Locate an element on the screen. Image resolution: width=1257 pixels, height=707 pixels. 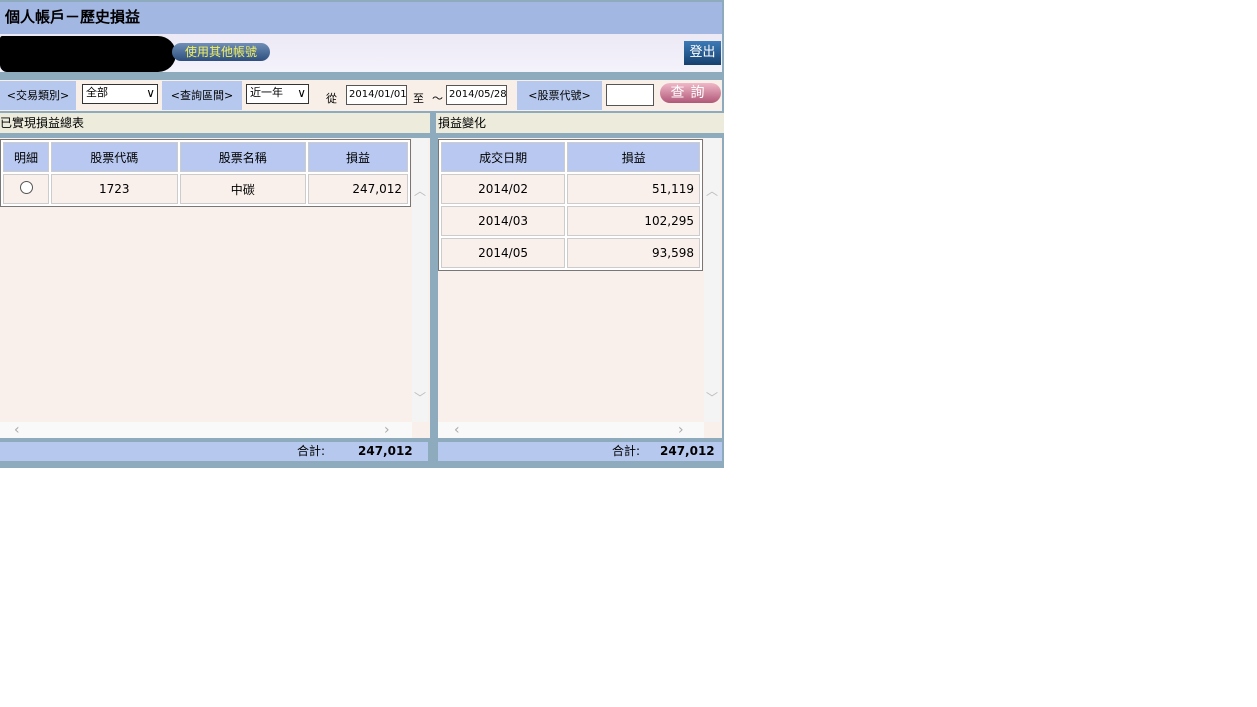
right-footer: 合計: 247,012 is located at coordinates (580, 451).